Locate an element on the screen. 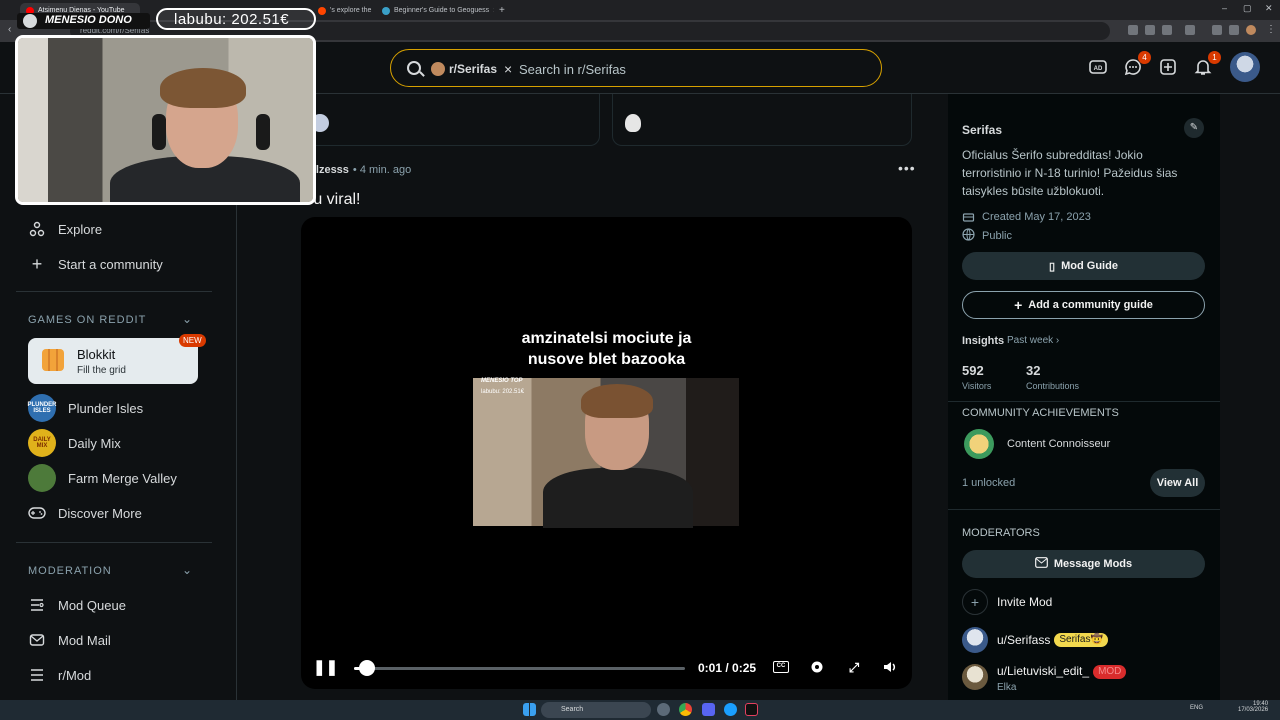  moderator-row: u/Serifass Serifas🤠 is located at coordinates (1035, 640).